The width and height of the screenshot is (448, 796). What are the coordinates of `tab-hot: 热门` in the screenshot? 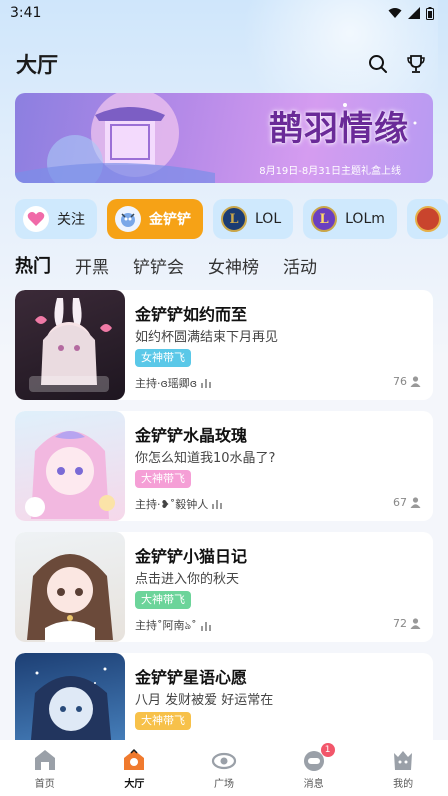 It's located at (33, 265).